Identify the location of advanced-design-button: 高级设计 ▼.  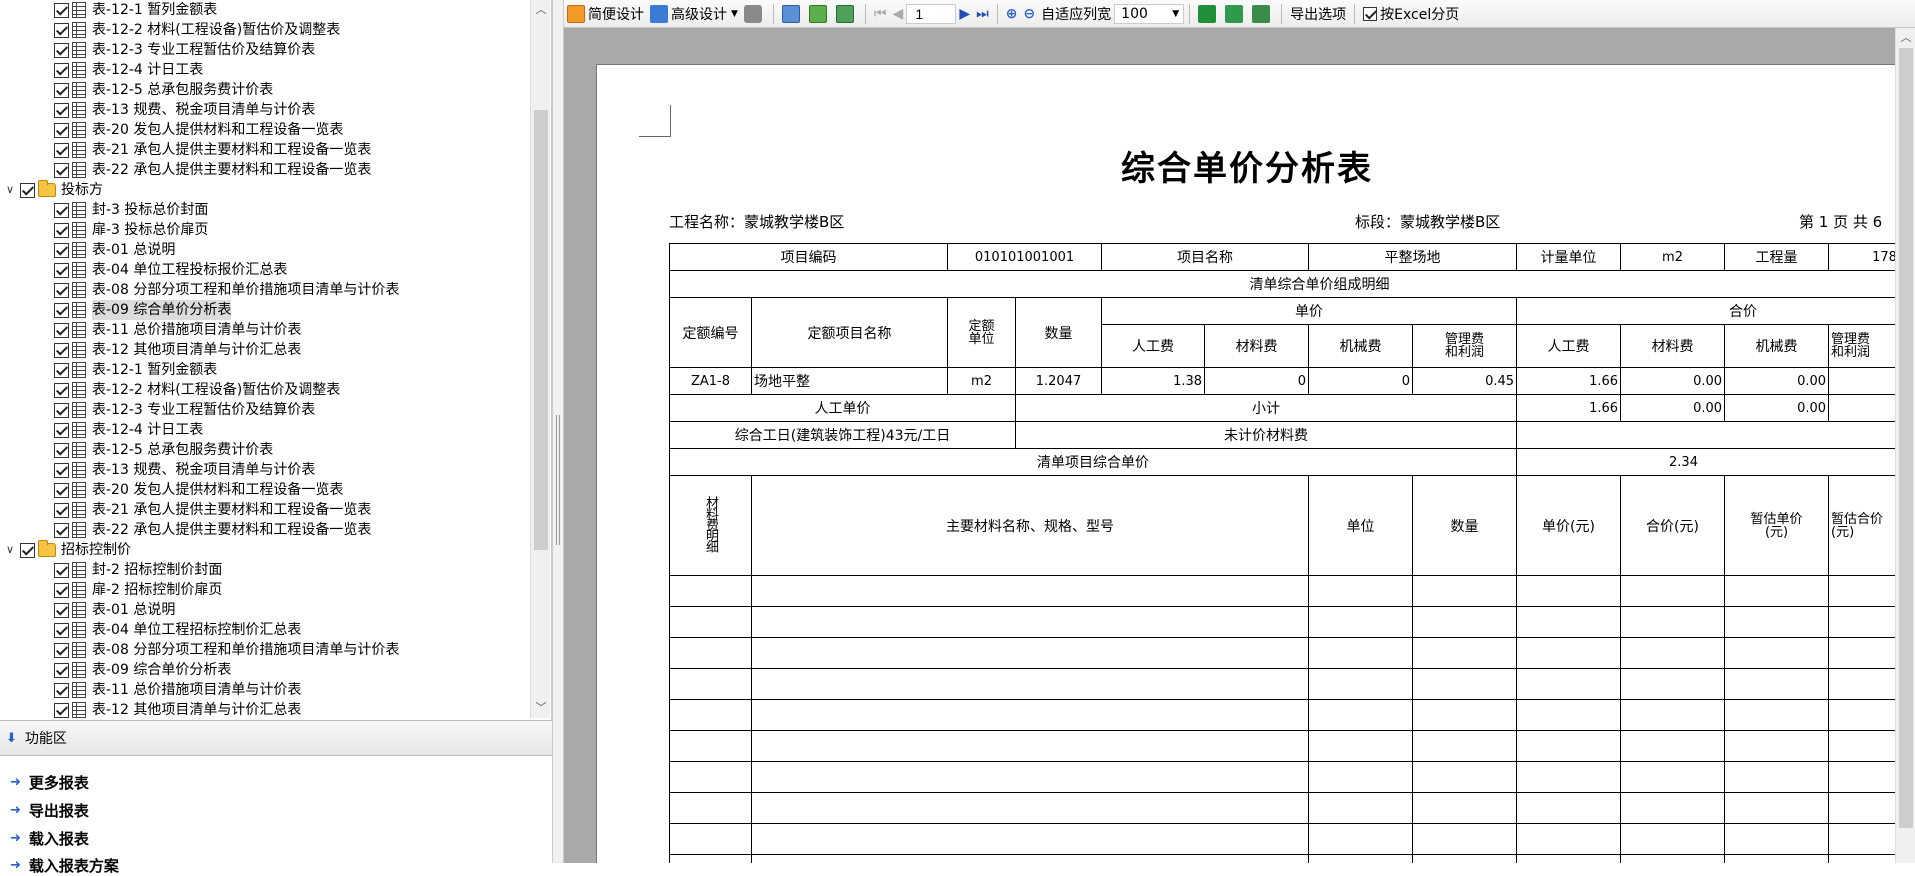
(694, 14).